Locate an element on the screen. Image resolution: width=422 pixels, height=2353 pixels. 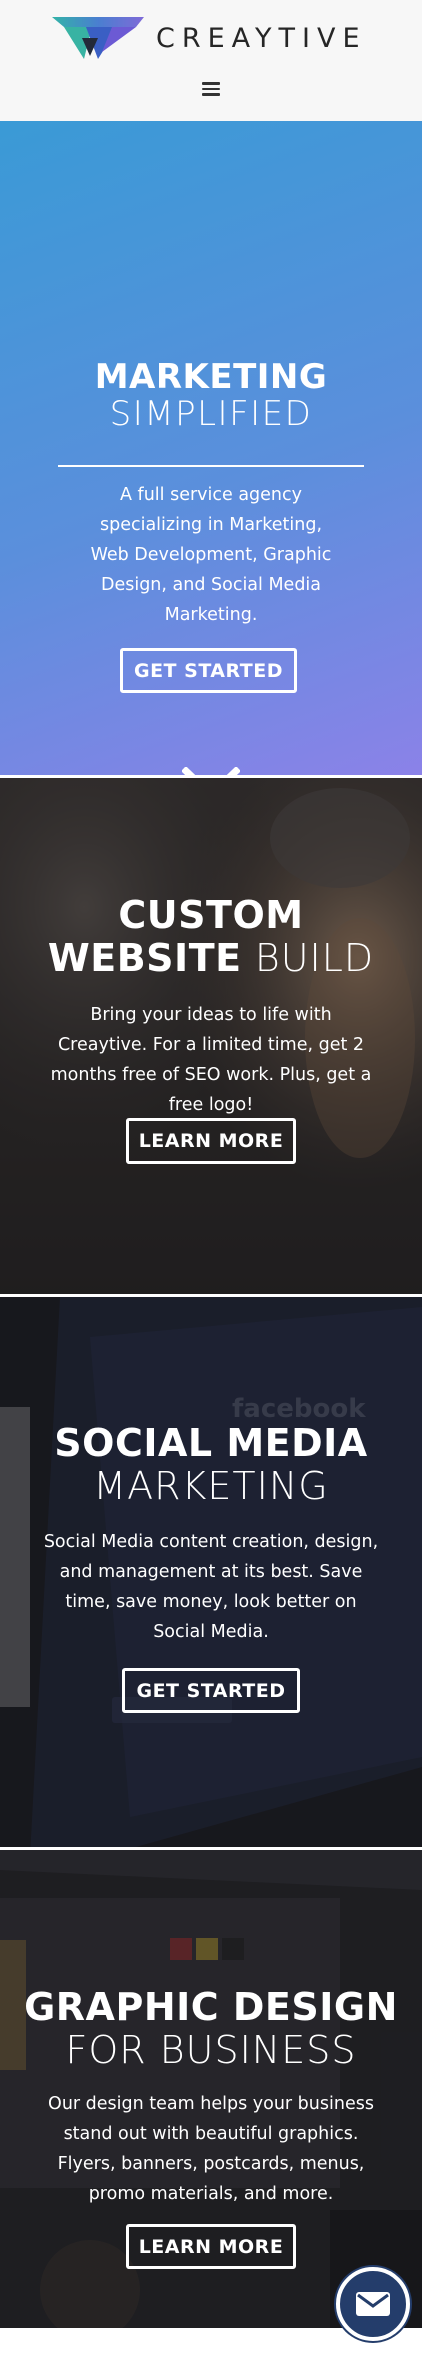
hero-get-started-button: GET STARTED is located at coordinates (208, 670).